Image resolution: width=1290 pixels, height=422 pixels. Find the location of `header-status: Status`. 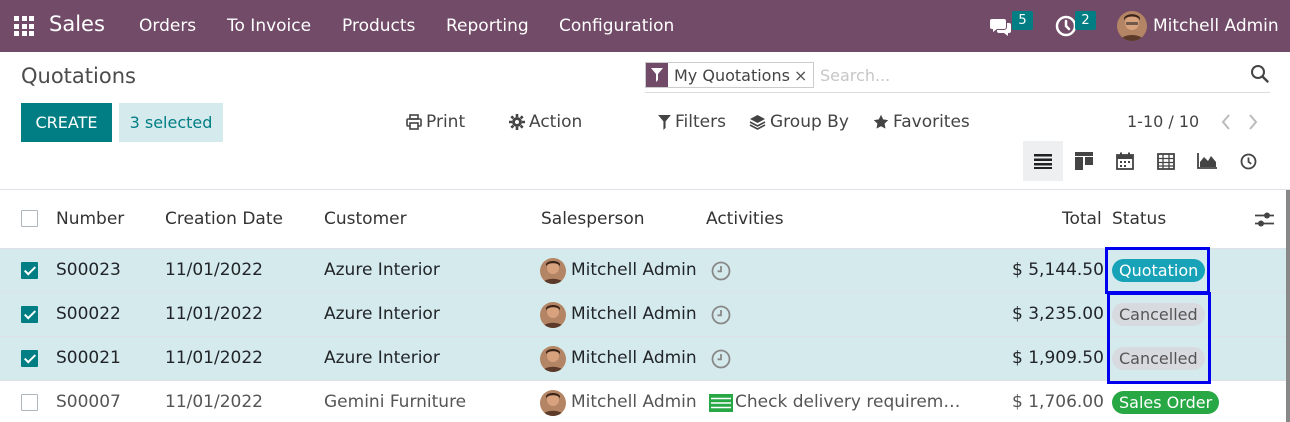

header-status: Status is located at coordinates (1139, 219).